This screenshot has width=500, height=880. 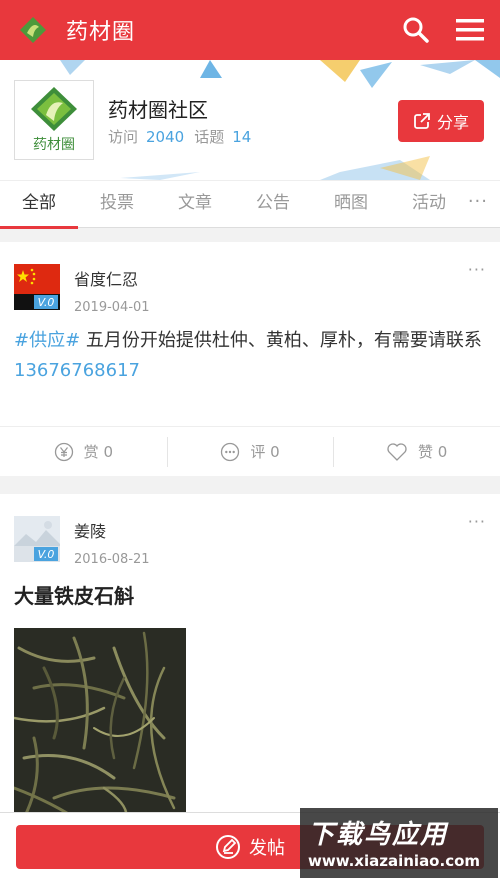 I want to click on top-bar: 药材圈, so click(x=250, y=30).